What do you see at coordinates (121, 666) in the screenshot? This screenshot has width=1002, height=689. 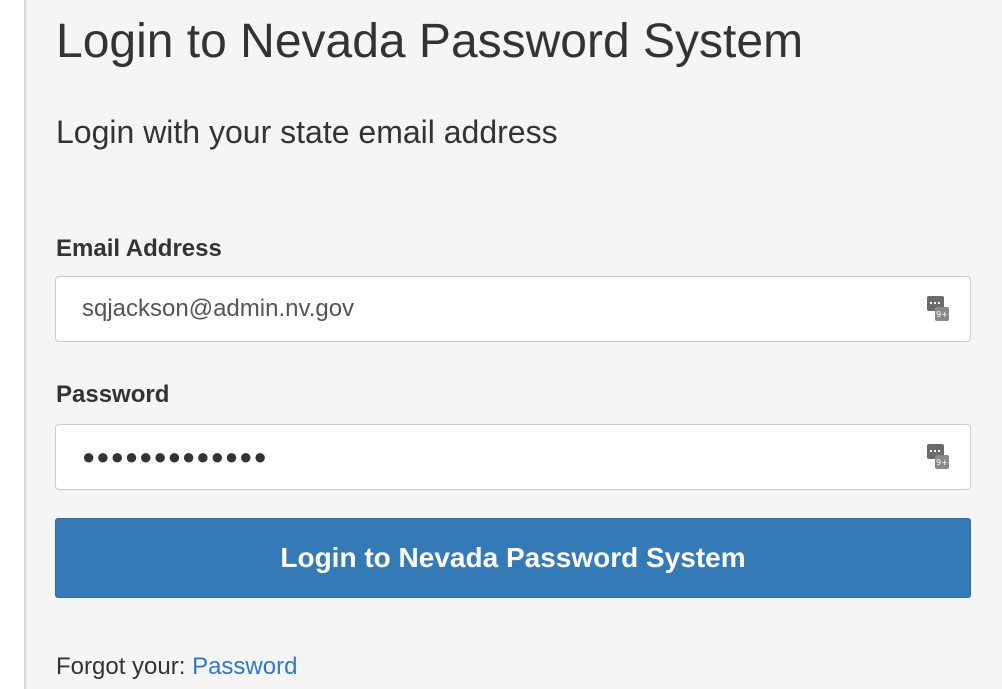 I see `forgot-prefix: Forgot your:` at bounding box center [121, 666].